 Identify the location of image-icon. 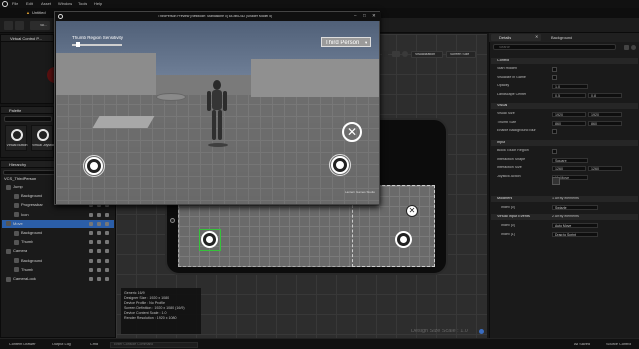
(16, 233).